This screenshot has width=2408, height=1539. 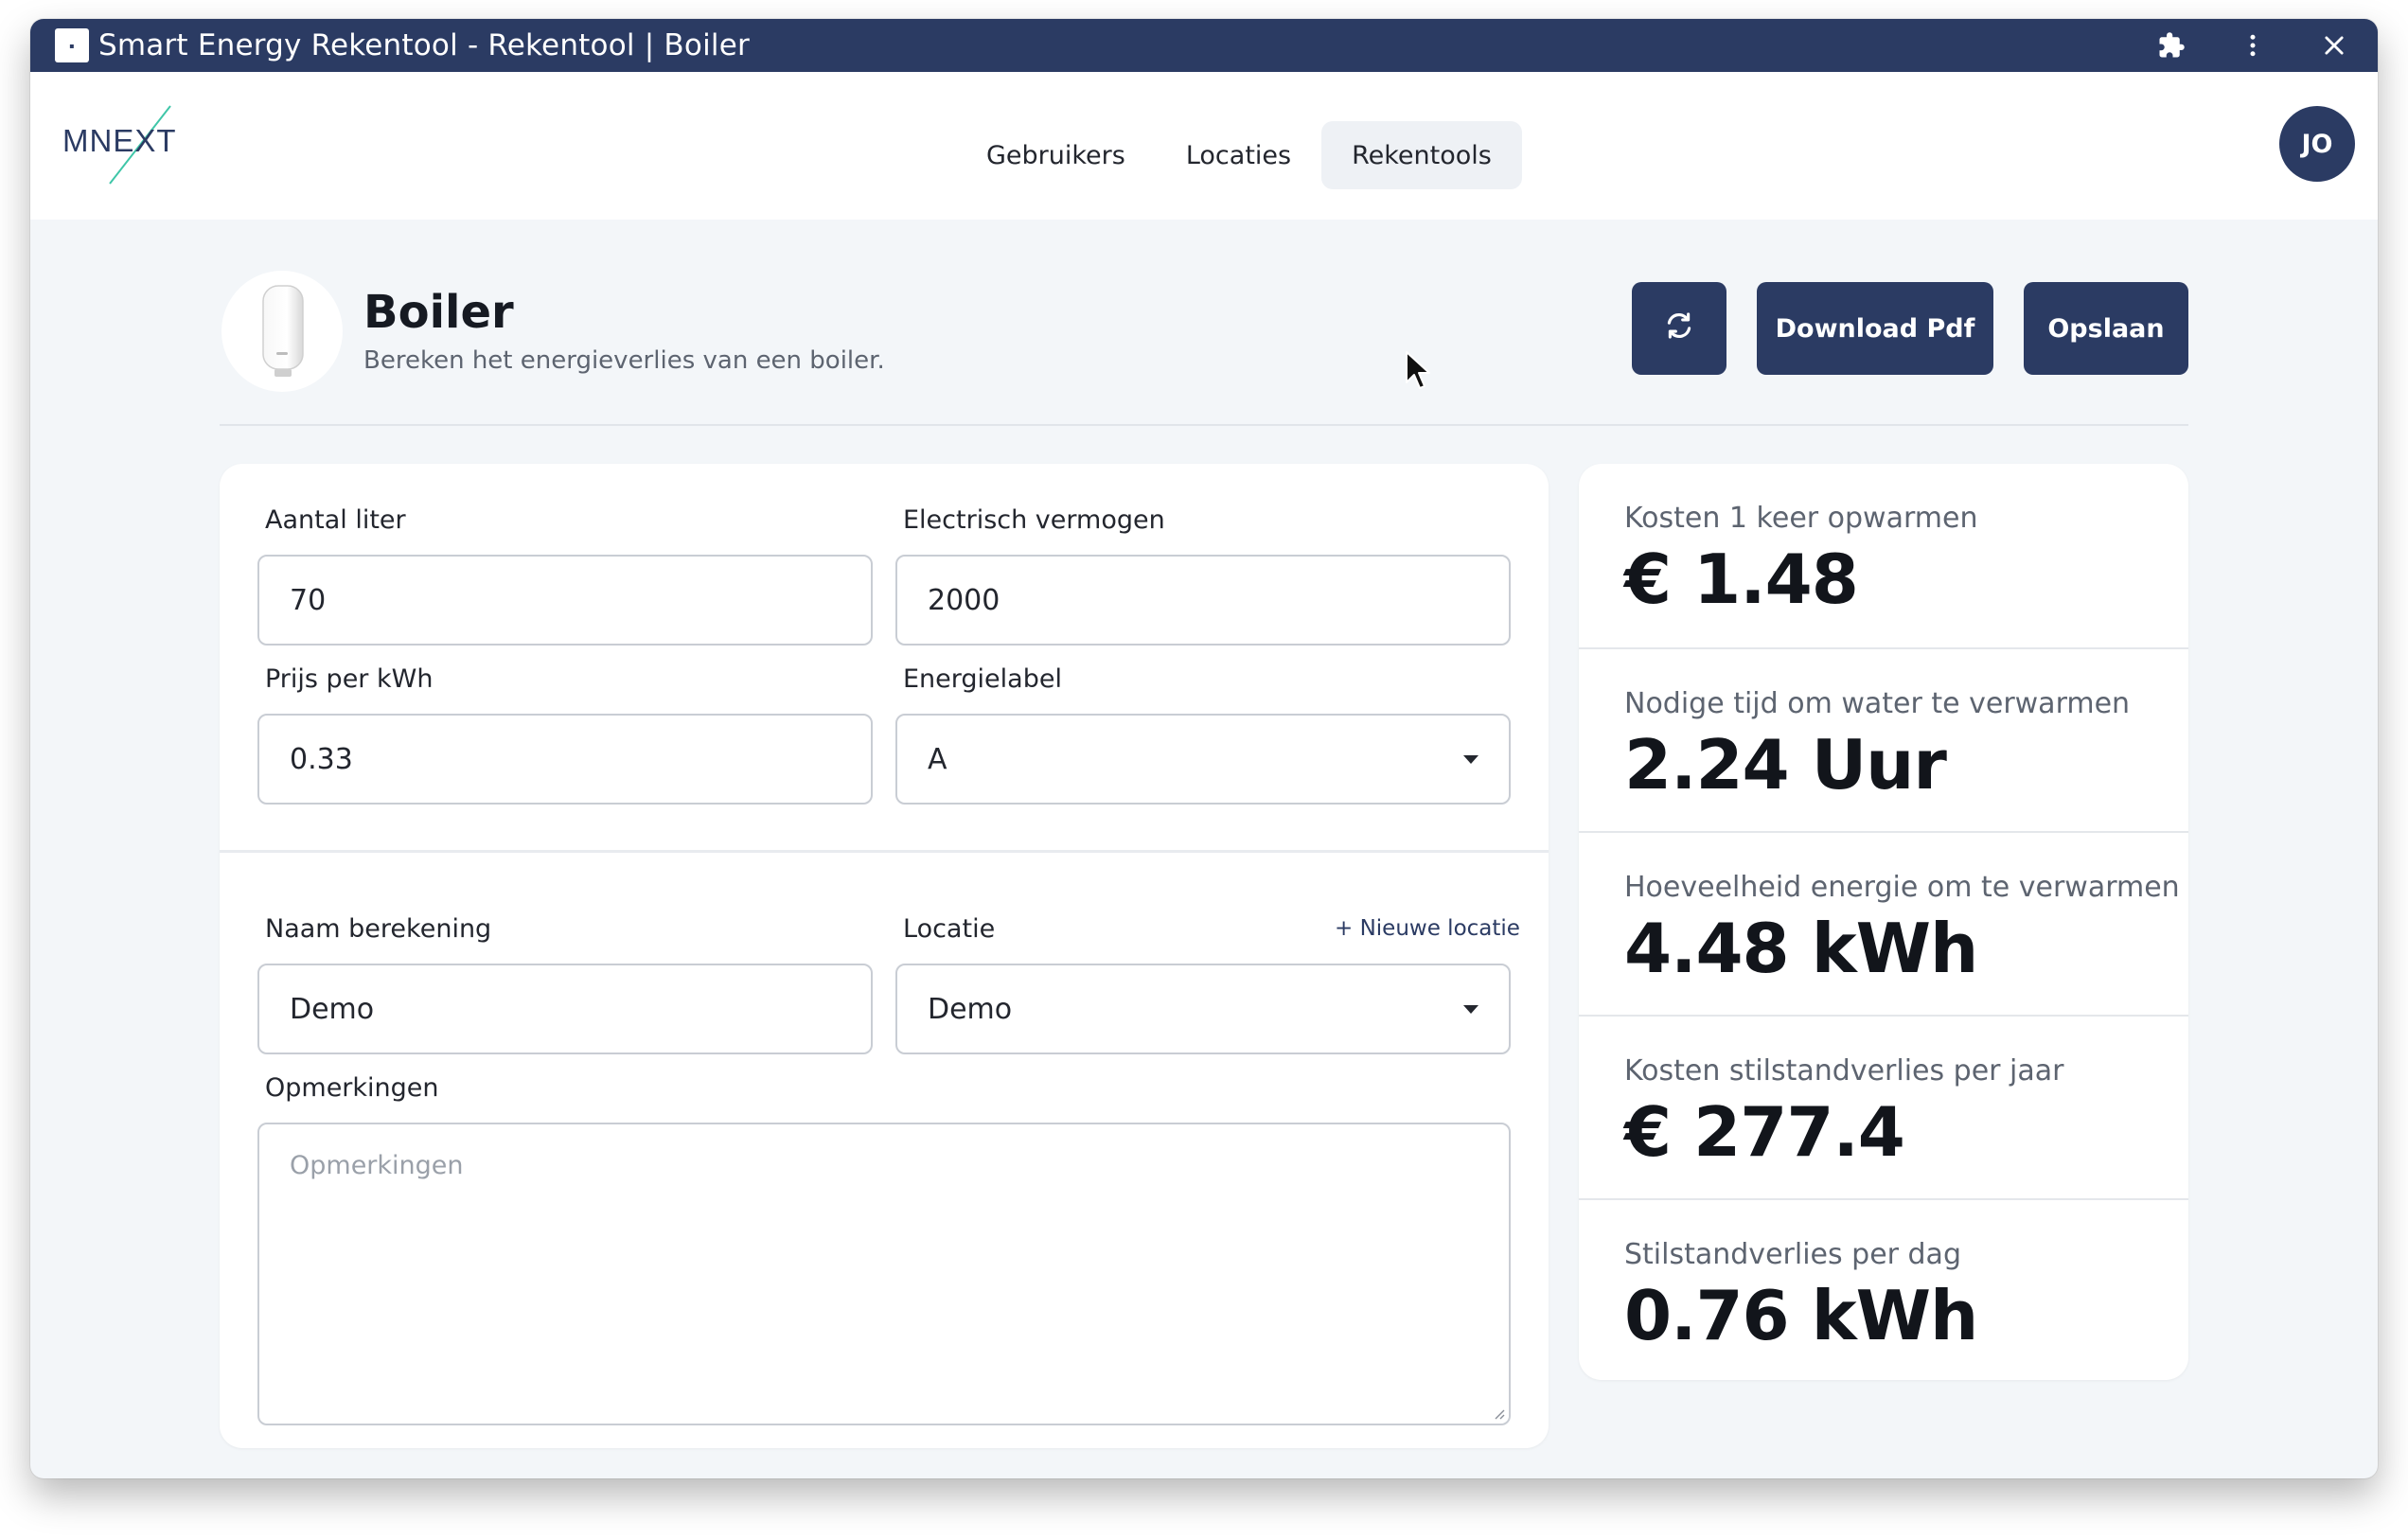 I want to click on result-value: 2.24 Uur, so click(x=1786, y=765).